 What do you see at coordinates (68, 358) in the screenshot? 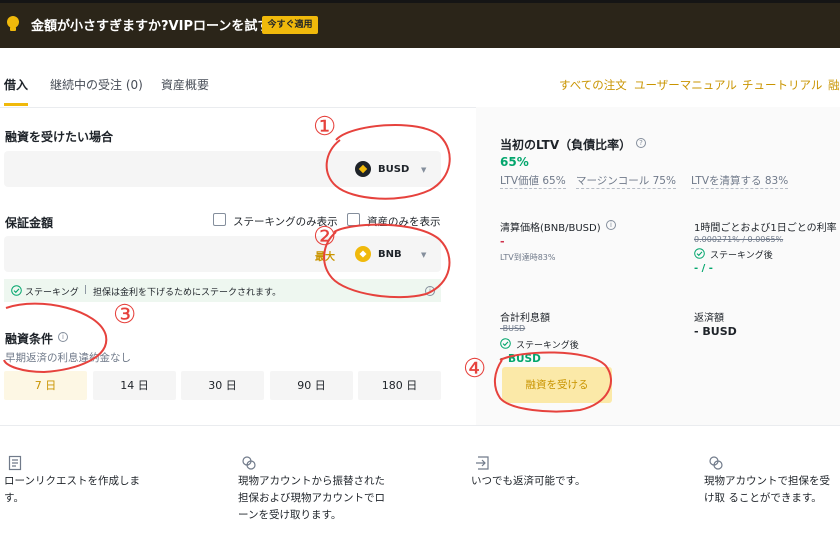
I see `loan-terms-subtext: 早期返済の利息違約金なし` at bounding box center [68, 358].